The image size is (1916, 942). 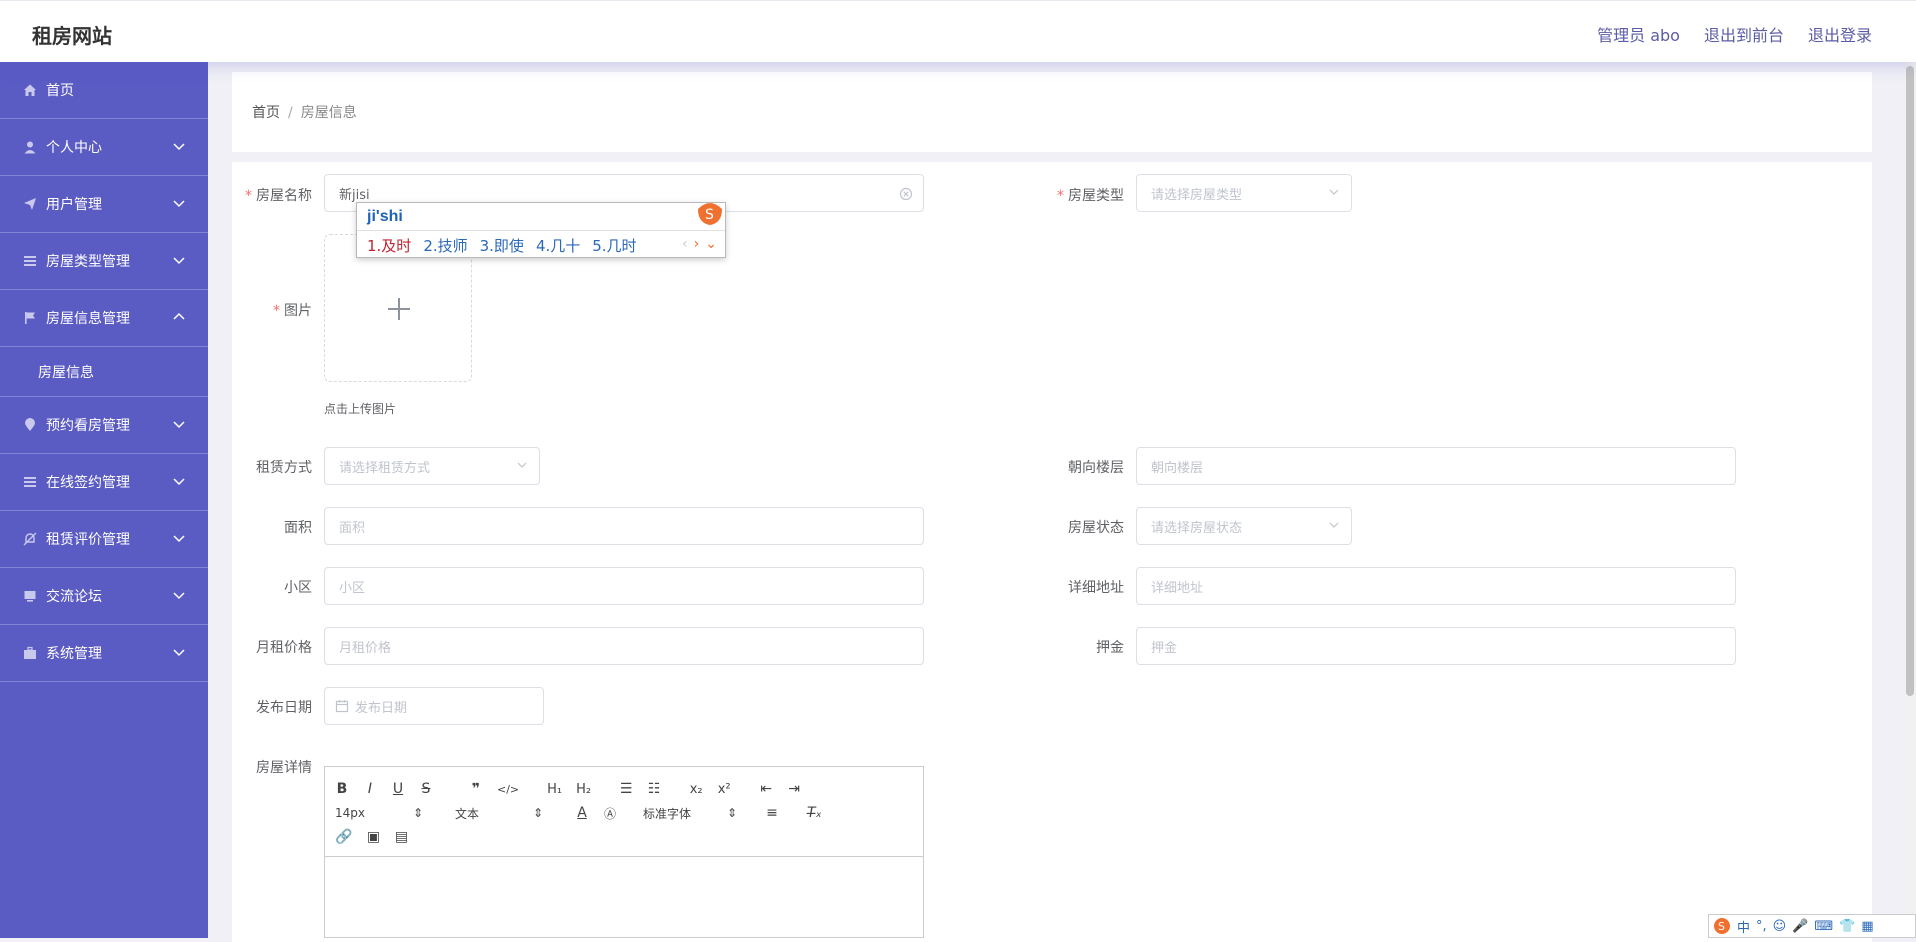 What do you see at coordinates (541, 230) in the screenshot?
I see `ime-divider` at bounding box center [541, 230].